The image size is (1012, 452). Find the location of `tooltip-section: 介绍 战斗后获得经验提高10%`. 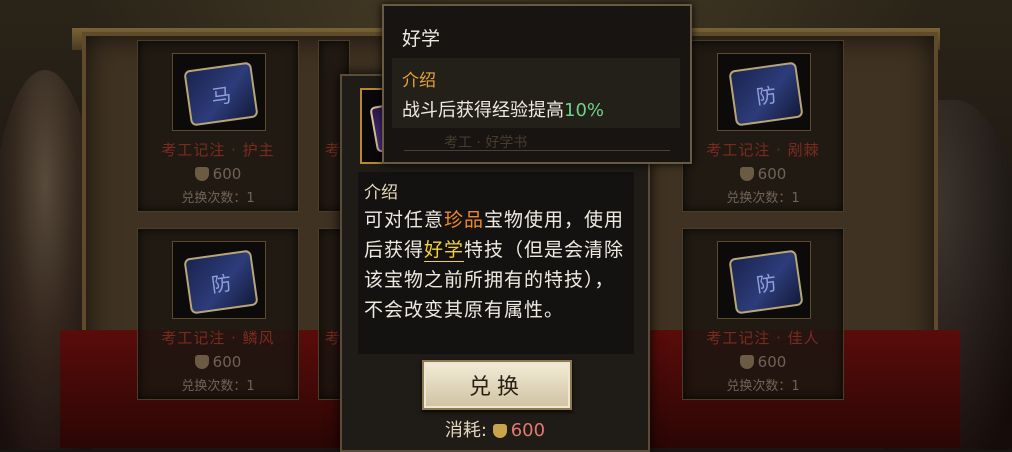

tooltip-section: 介绍 战斗后获得经验提高10% is located at coordinates (536, 93).